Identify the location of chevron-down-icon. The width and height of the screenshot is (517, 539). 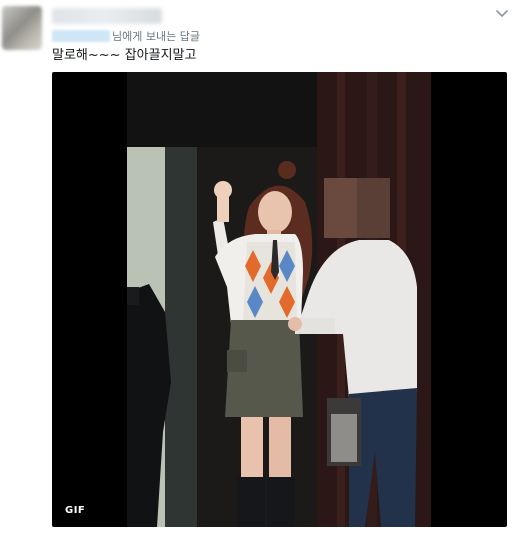
(502, 14).